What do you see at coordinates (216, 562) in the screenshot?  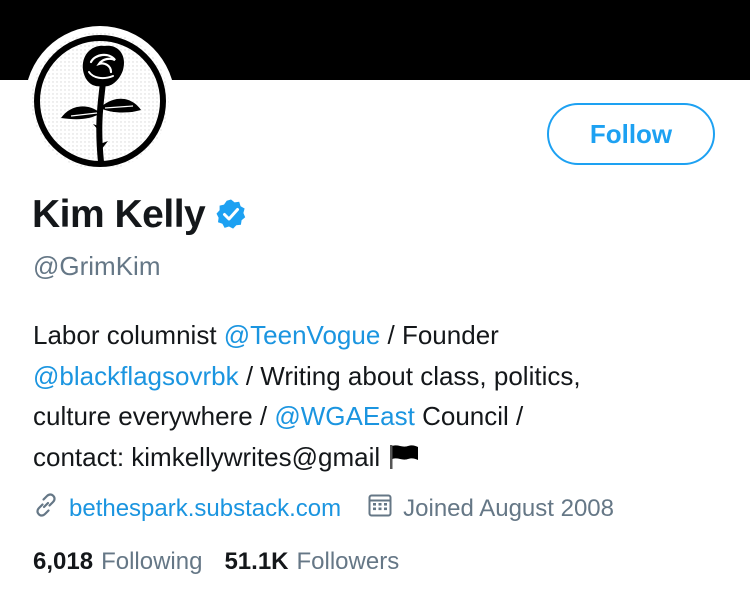 I see `profile-stats: 6,018 Following 51.1K Followers` at bounding box center [216, 562].